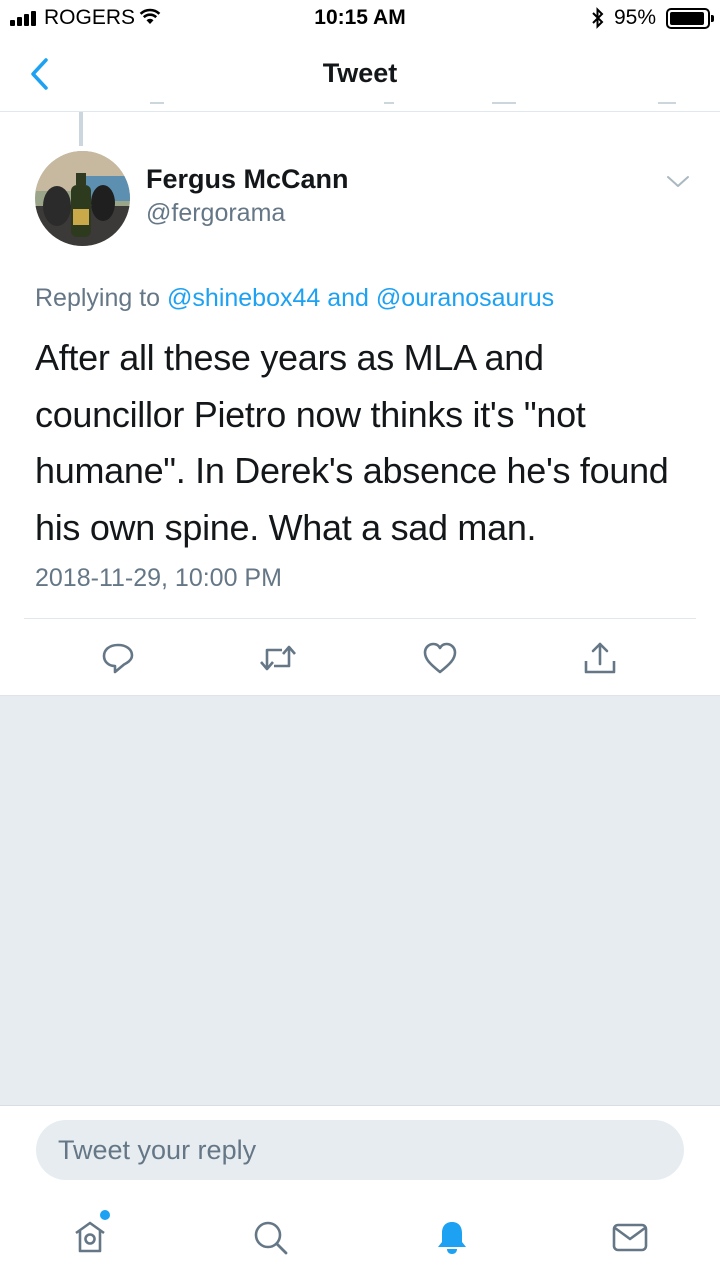 The width and height of the screenshot is (720, 1280). What do you see at coordinates (465, 298) in the screenshot?
I see `mention-link: @ouranosaurus` at bounding box center [465, 298].